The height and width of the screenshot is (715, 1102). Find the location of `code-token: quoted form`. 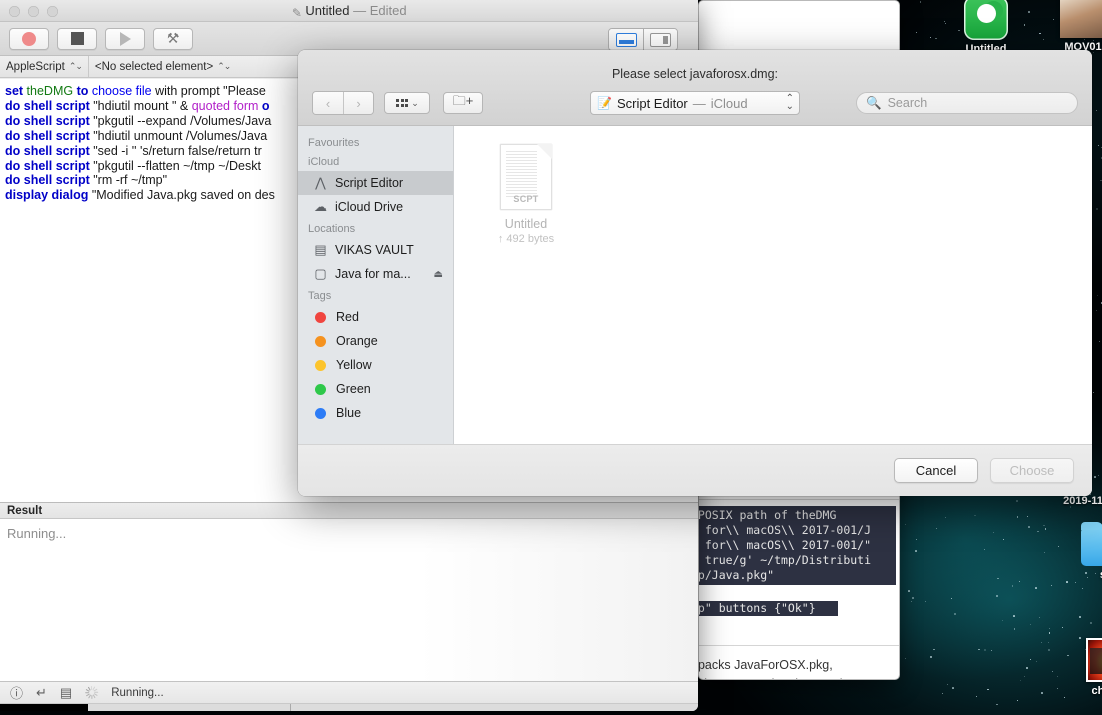

code-token: quoted form is located at coordinates (226, 105).